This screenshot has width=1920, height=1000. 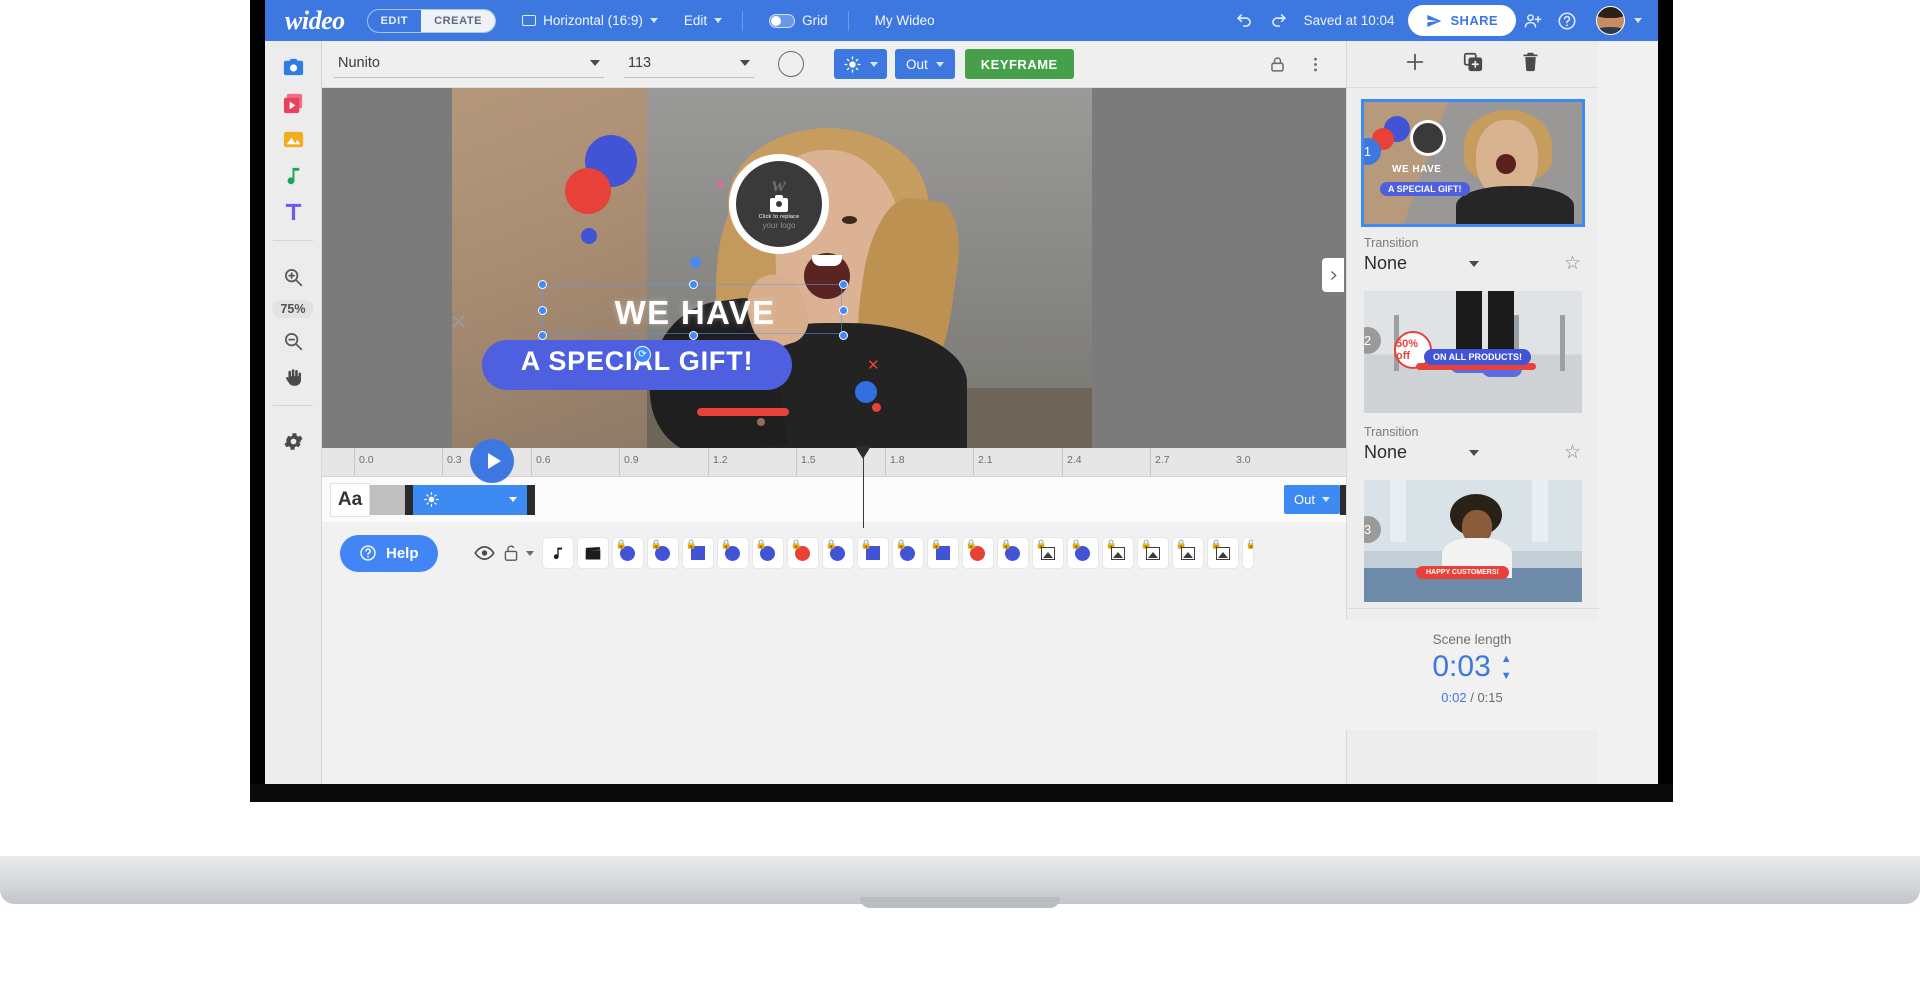 I want to click on scene-length-value: 0:03, so click(x=1461, y=667).